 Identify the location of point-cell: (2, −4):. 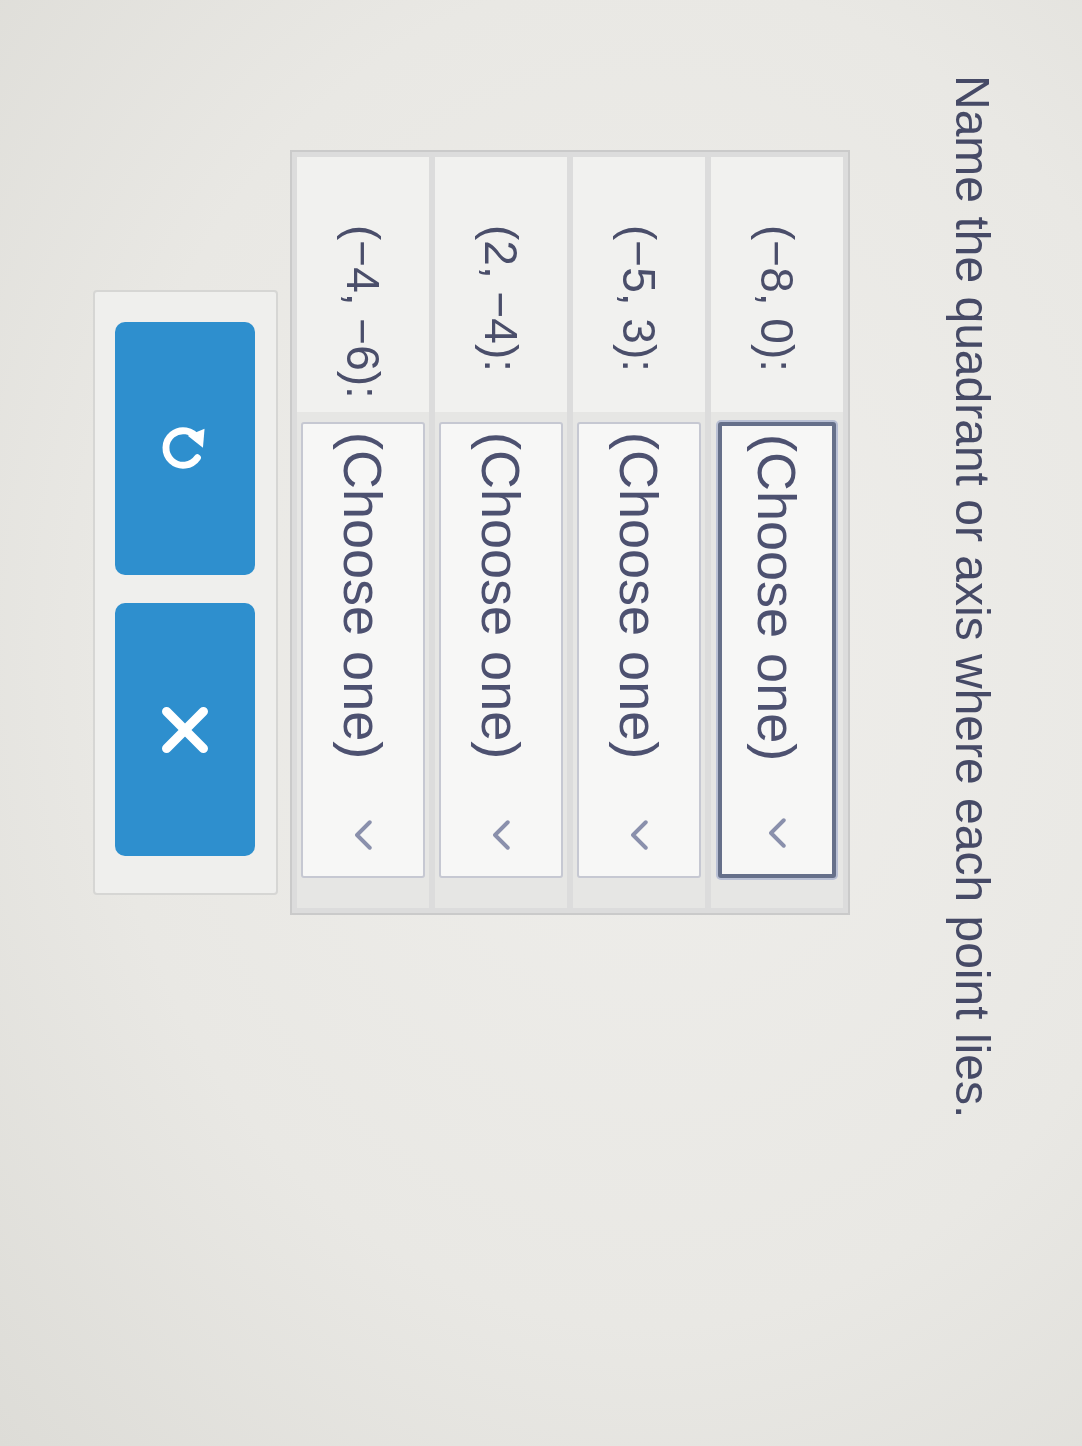
(501, 284).